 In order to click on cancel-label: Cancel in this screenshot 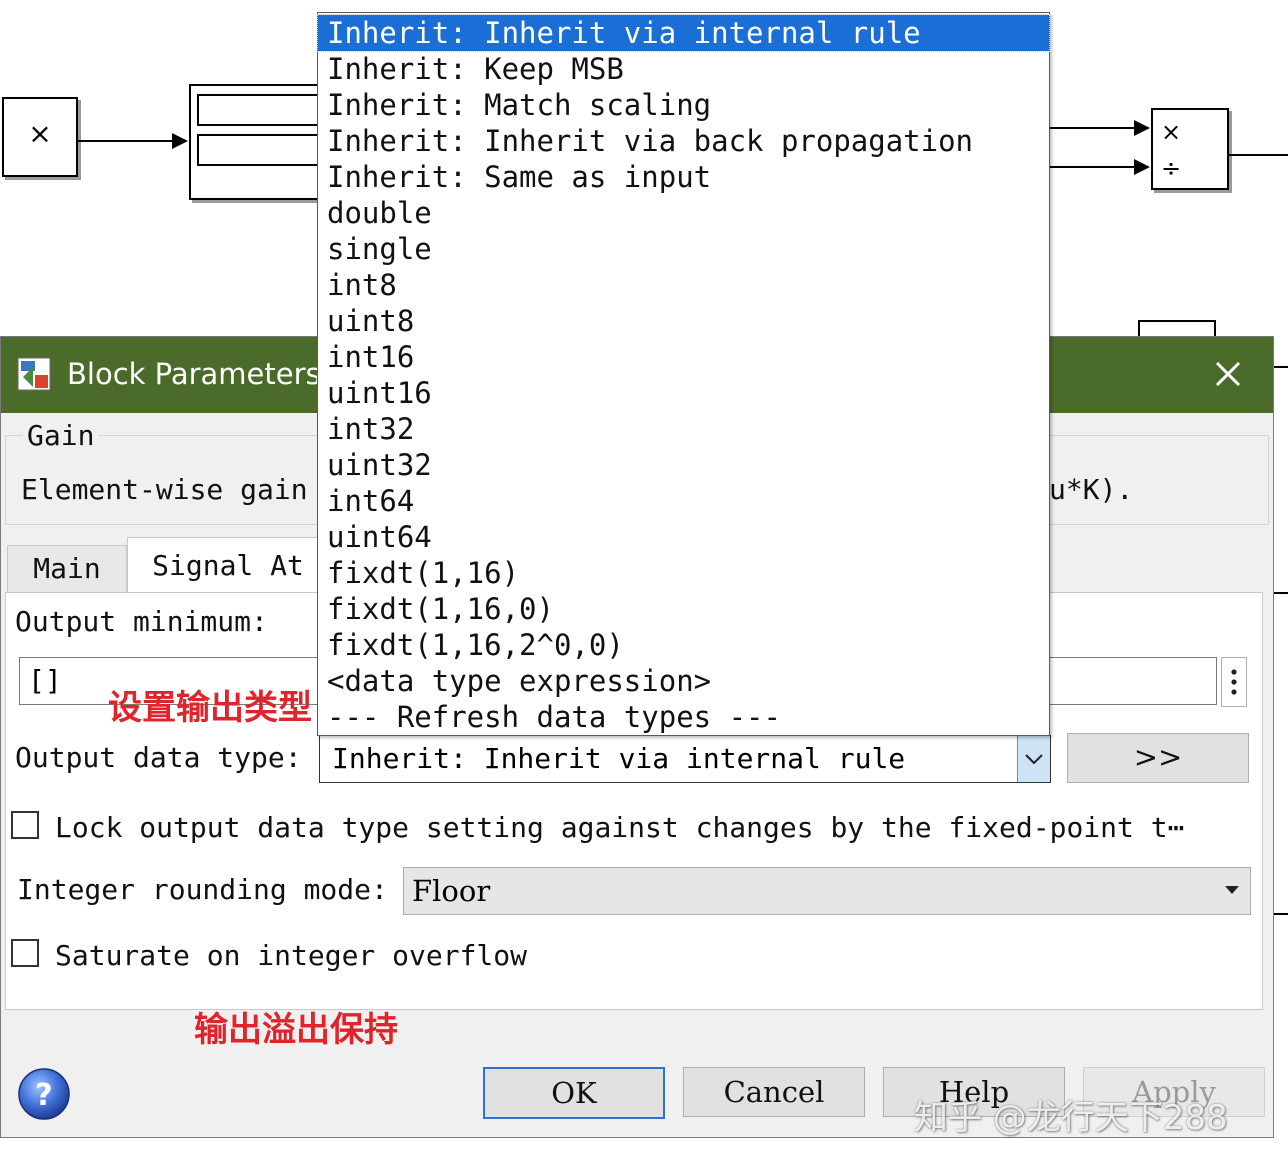, I will do `click(774, 1092)`.